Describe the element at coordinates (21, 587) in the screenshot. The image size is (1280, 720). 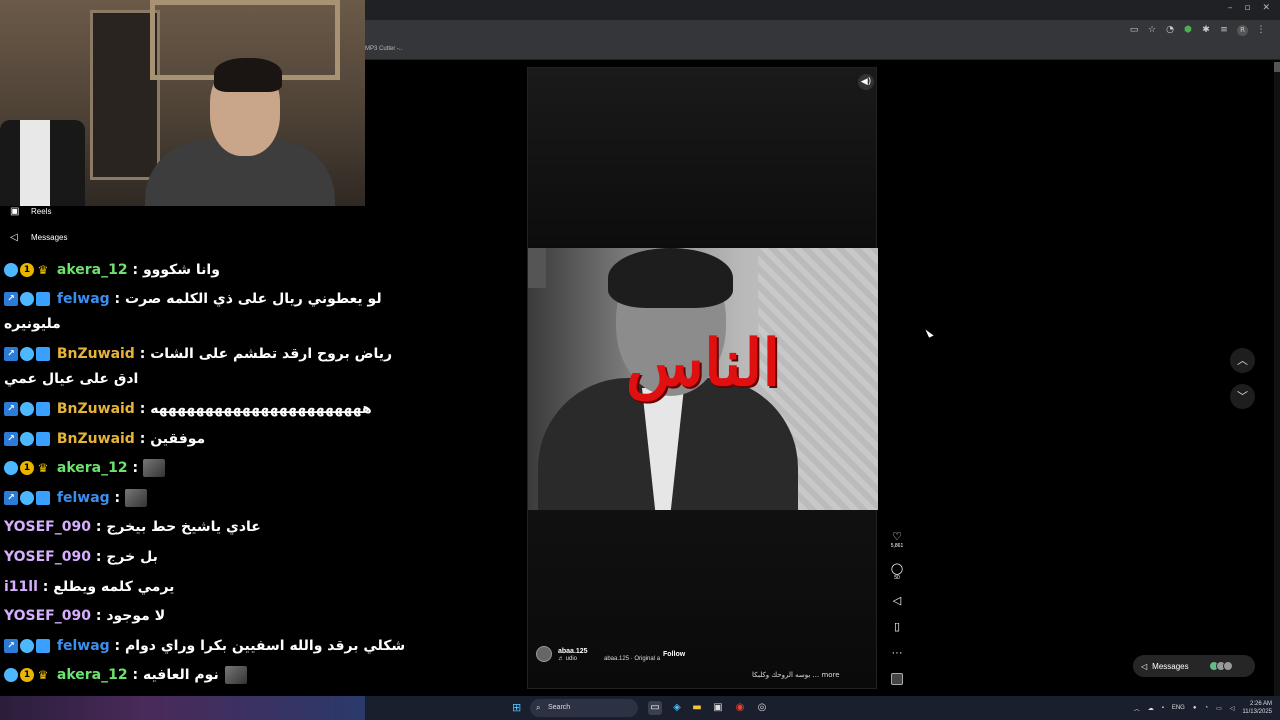
I see `chat-username: i11ll` at that location.